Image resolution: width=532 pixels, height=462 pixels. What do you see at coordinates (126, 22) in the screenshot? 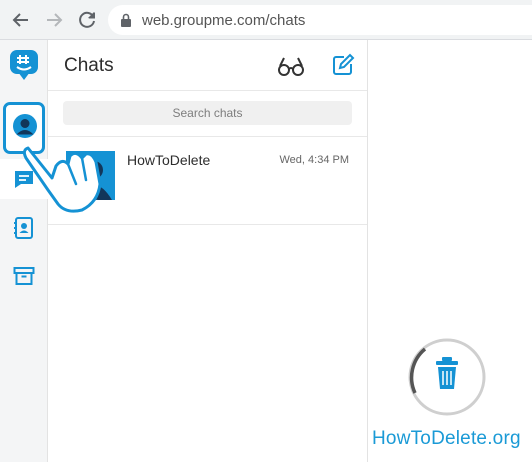
I see `lock-icon` at bounding box center [126, 22].